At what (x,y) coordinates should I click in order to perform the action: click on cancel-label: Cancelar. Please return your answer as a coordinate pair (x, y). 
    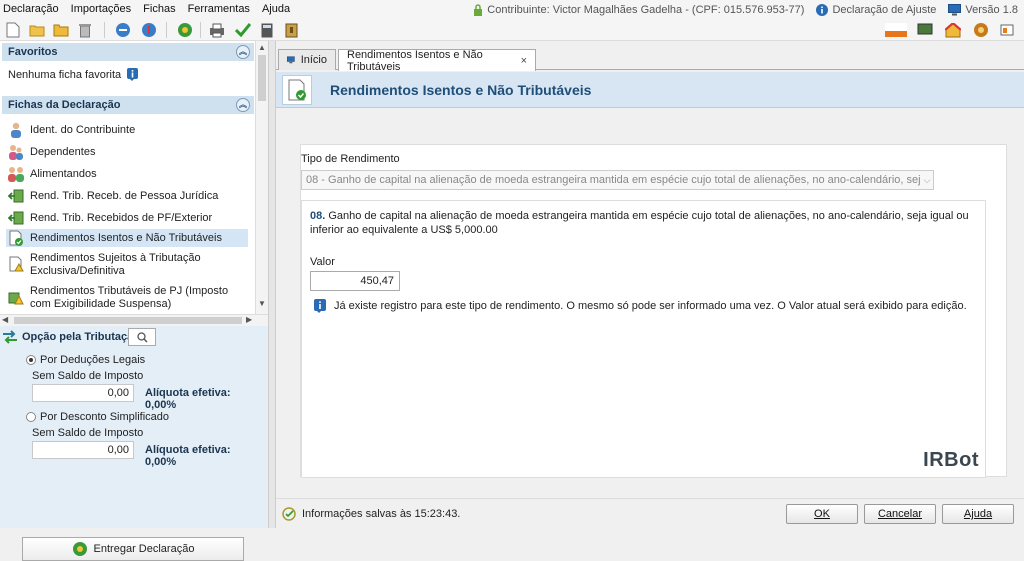
    Looking at the image, I should click on (900, 514).